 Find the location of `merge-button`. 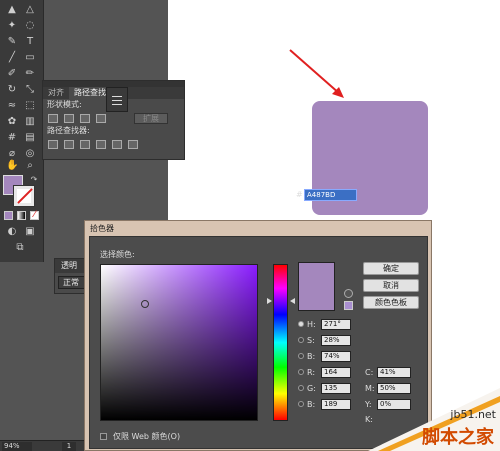

merge-button is located at coordinates (85, 144).